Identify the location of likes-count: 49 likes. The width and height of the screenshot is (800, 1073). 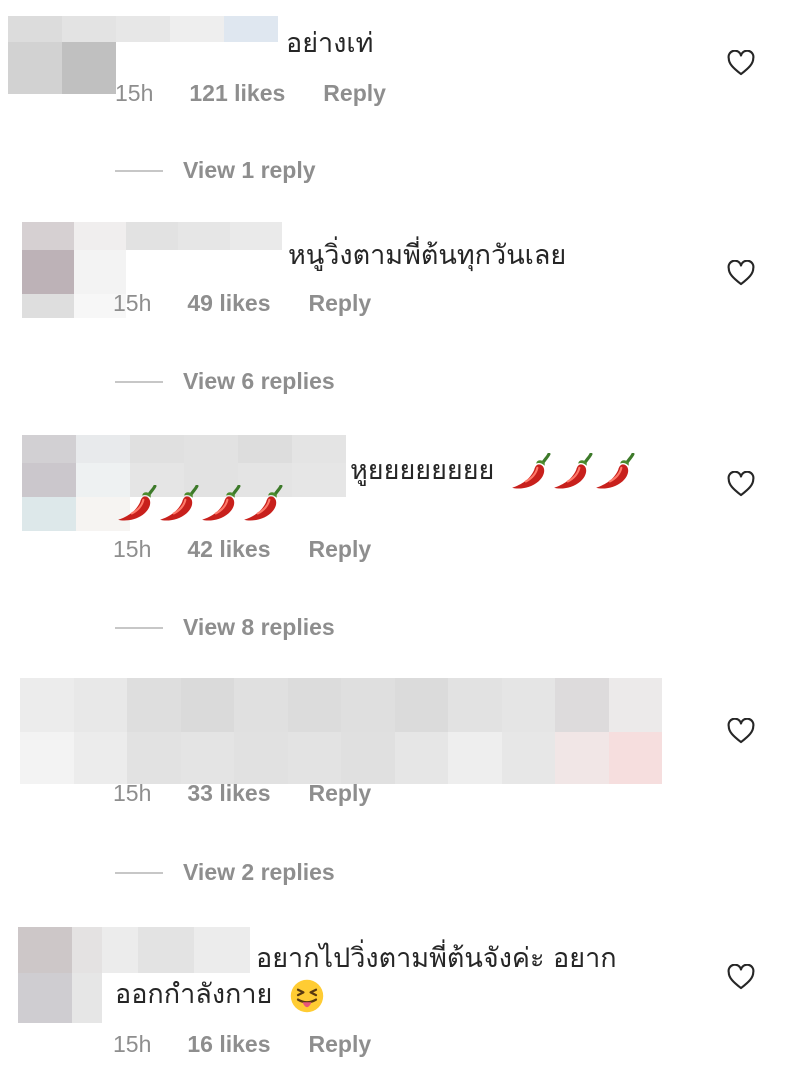
(228, 303).